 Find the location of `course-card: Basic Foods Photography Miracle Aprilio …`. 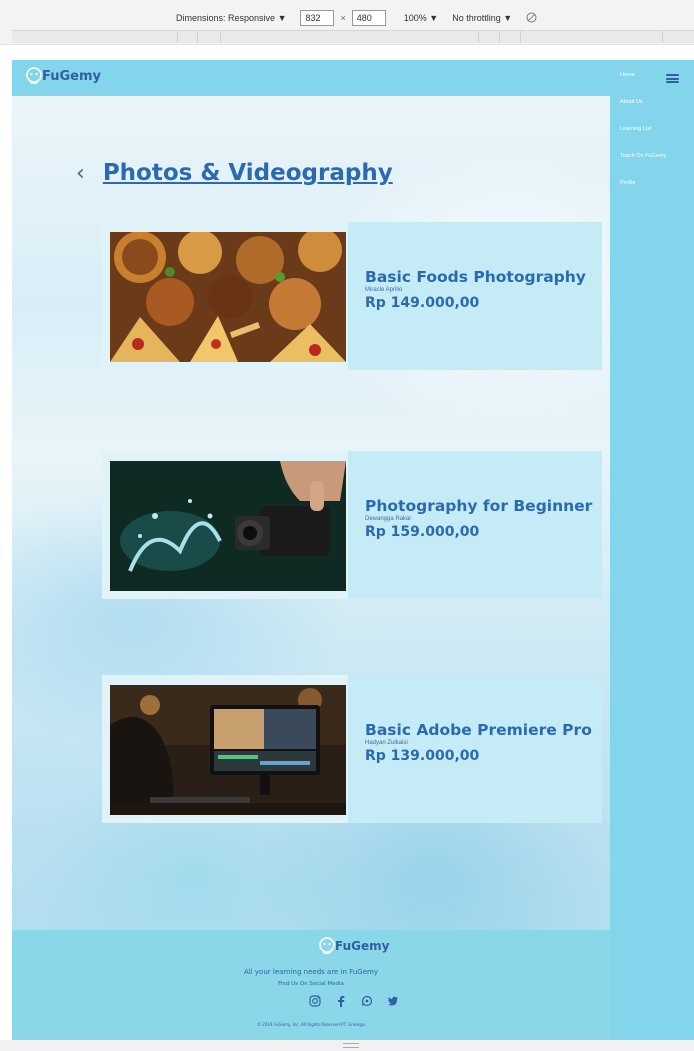

course-card: Basic Foods Photography Miracle Aprilio … is located at coordinates (352, 296).